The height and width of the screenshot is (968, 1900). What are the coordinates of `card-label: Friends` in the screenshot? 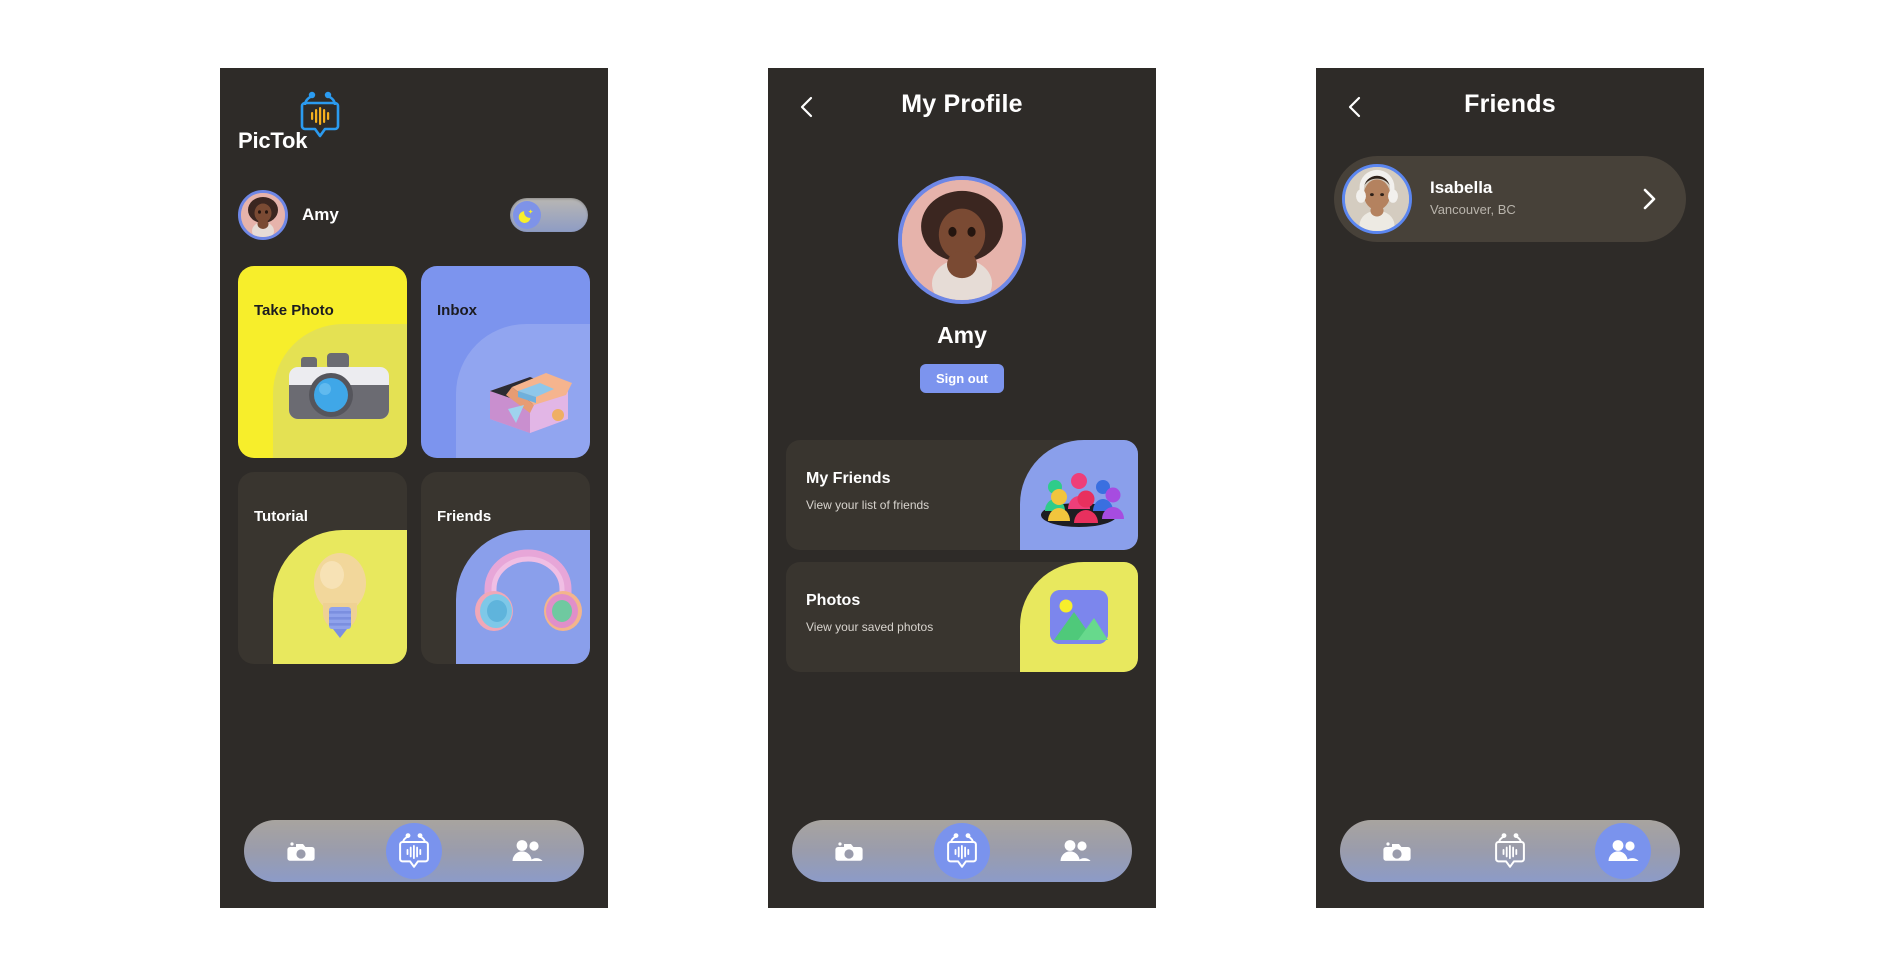 It's located at (464, 516).